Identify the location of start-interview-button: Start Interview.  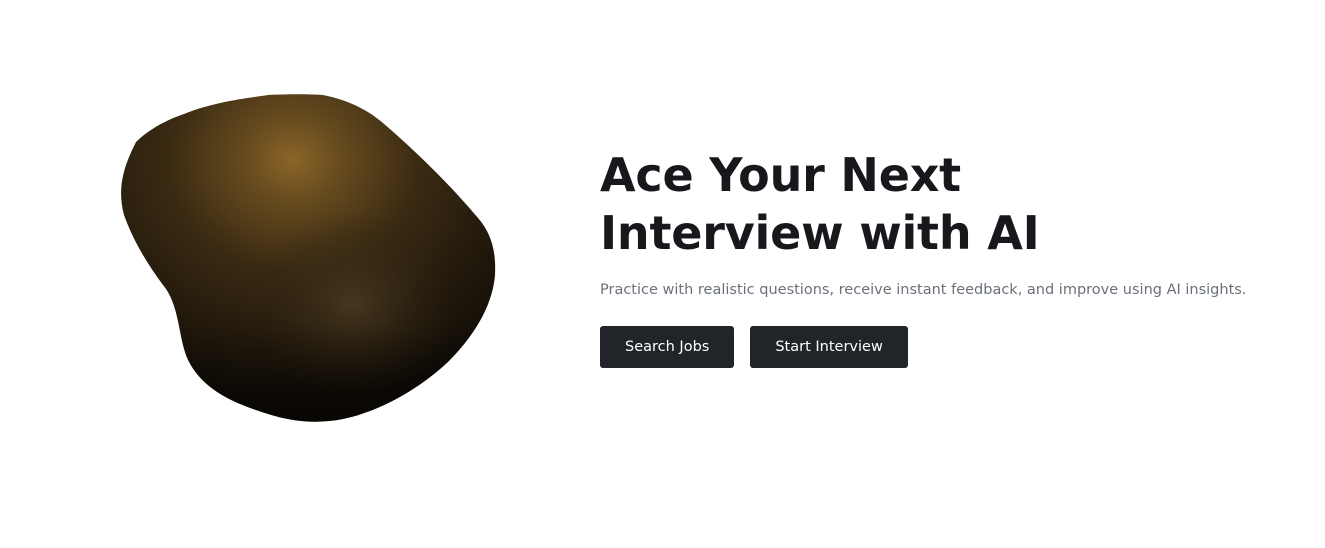
(829, 347).